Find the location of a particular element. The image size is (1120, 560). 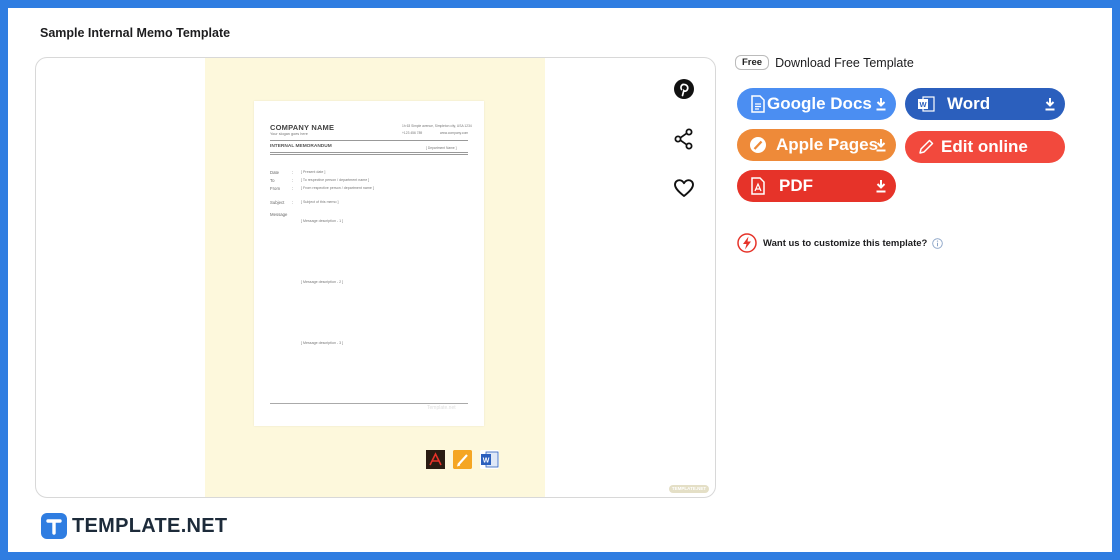

word-format-icon: W is located at coordinates (489, 459).